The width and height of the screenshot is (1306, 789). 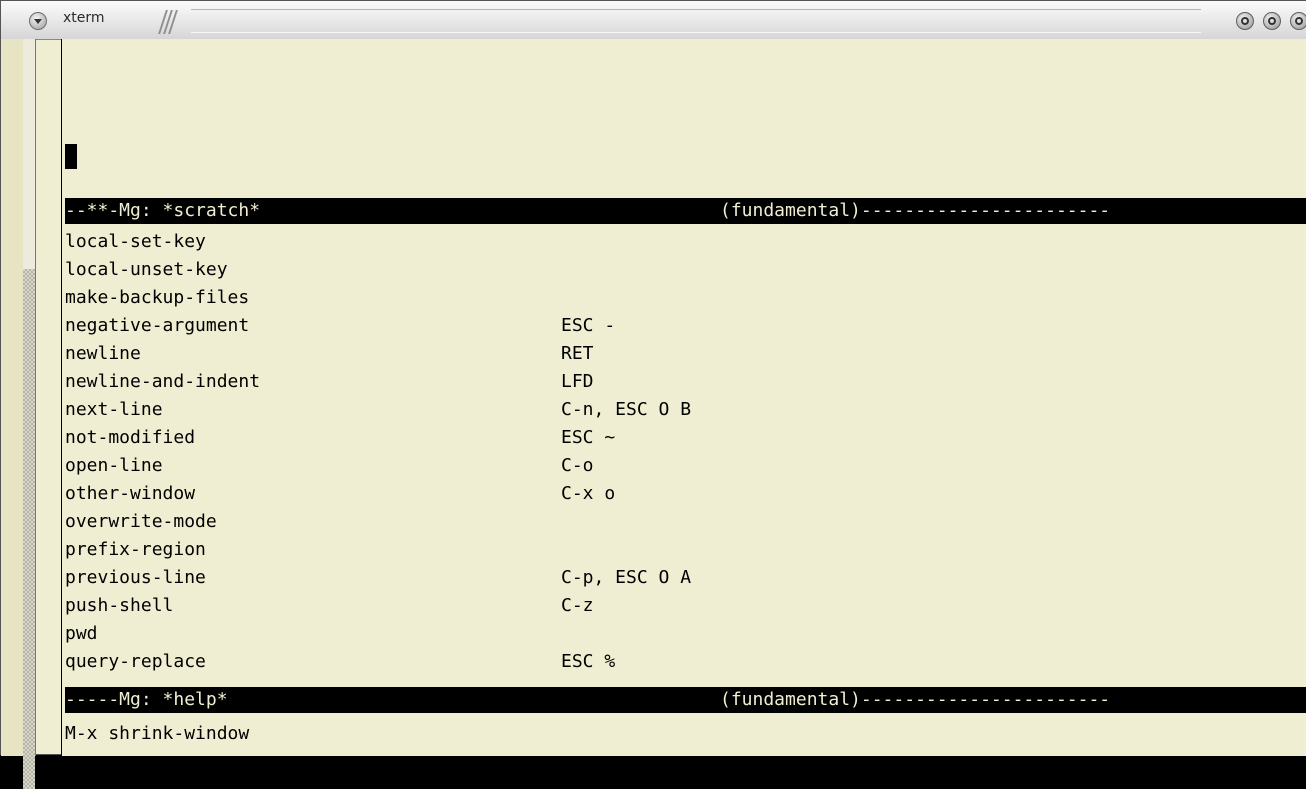 I want to click on key-binding: RET, so click(x=577, y=353).